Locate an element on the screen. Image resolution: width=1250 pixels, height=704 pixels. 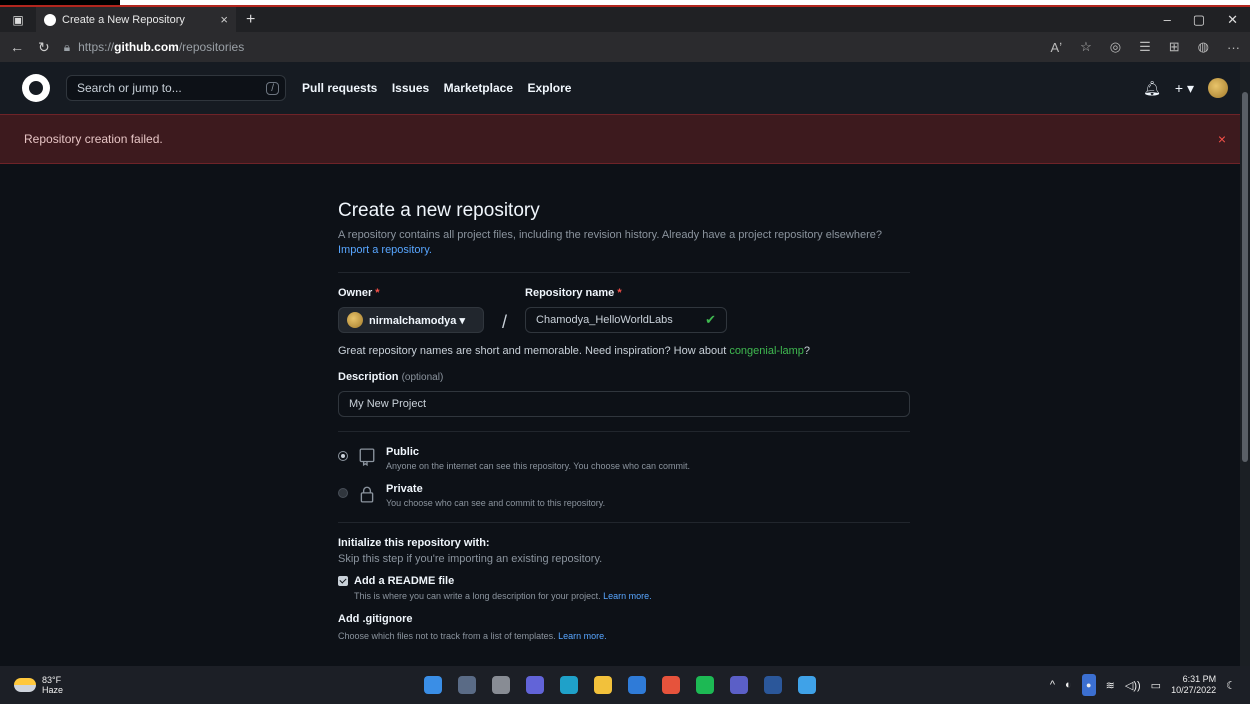
minimize-icon: – is located at coordinates (1167, 20).